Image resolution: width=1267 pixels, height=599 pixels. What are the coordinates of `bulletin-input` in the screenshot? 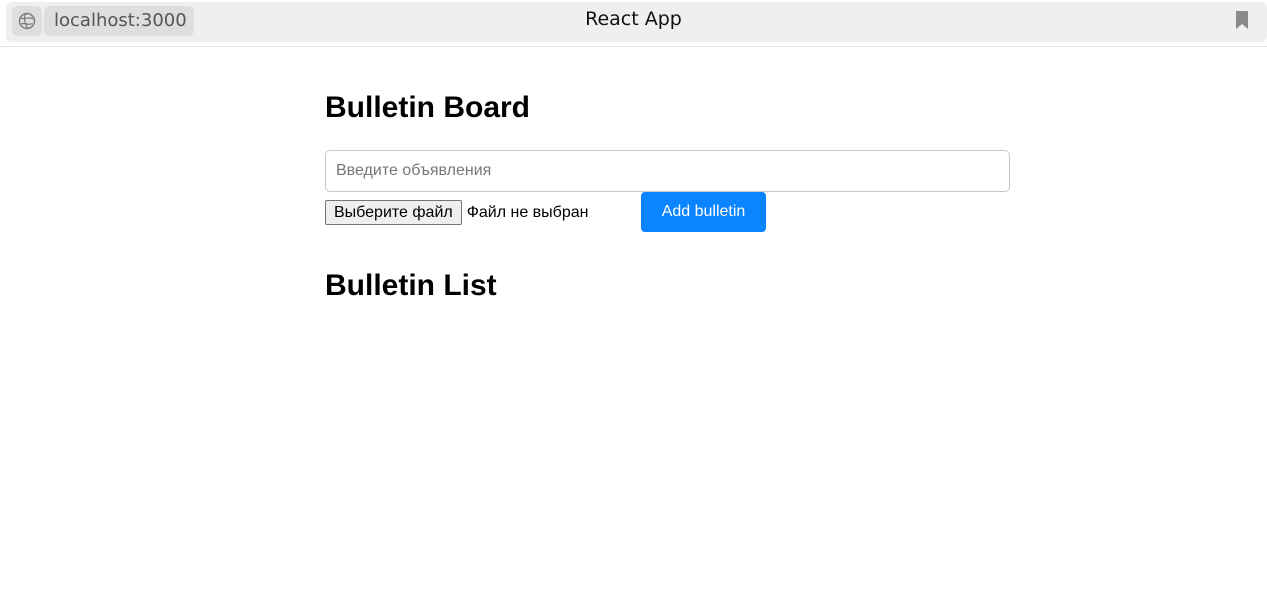 It's located at (667, 171).